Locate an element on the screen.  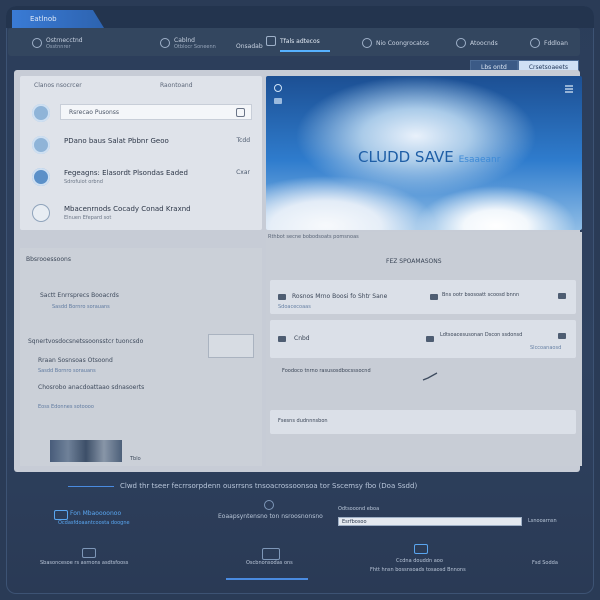
nav-item-6: Atoocnds is located at coordinates (477, 43).